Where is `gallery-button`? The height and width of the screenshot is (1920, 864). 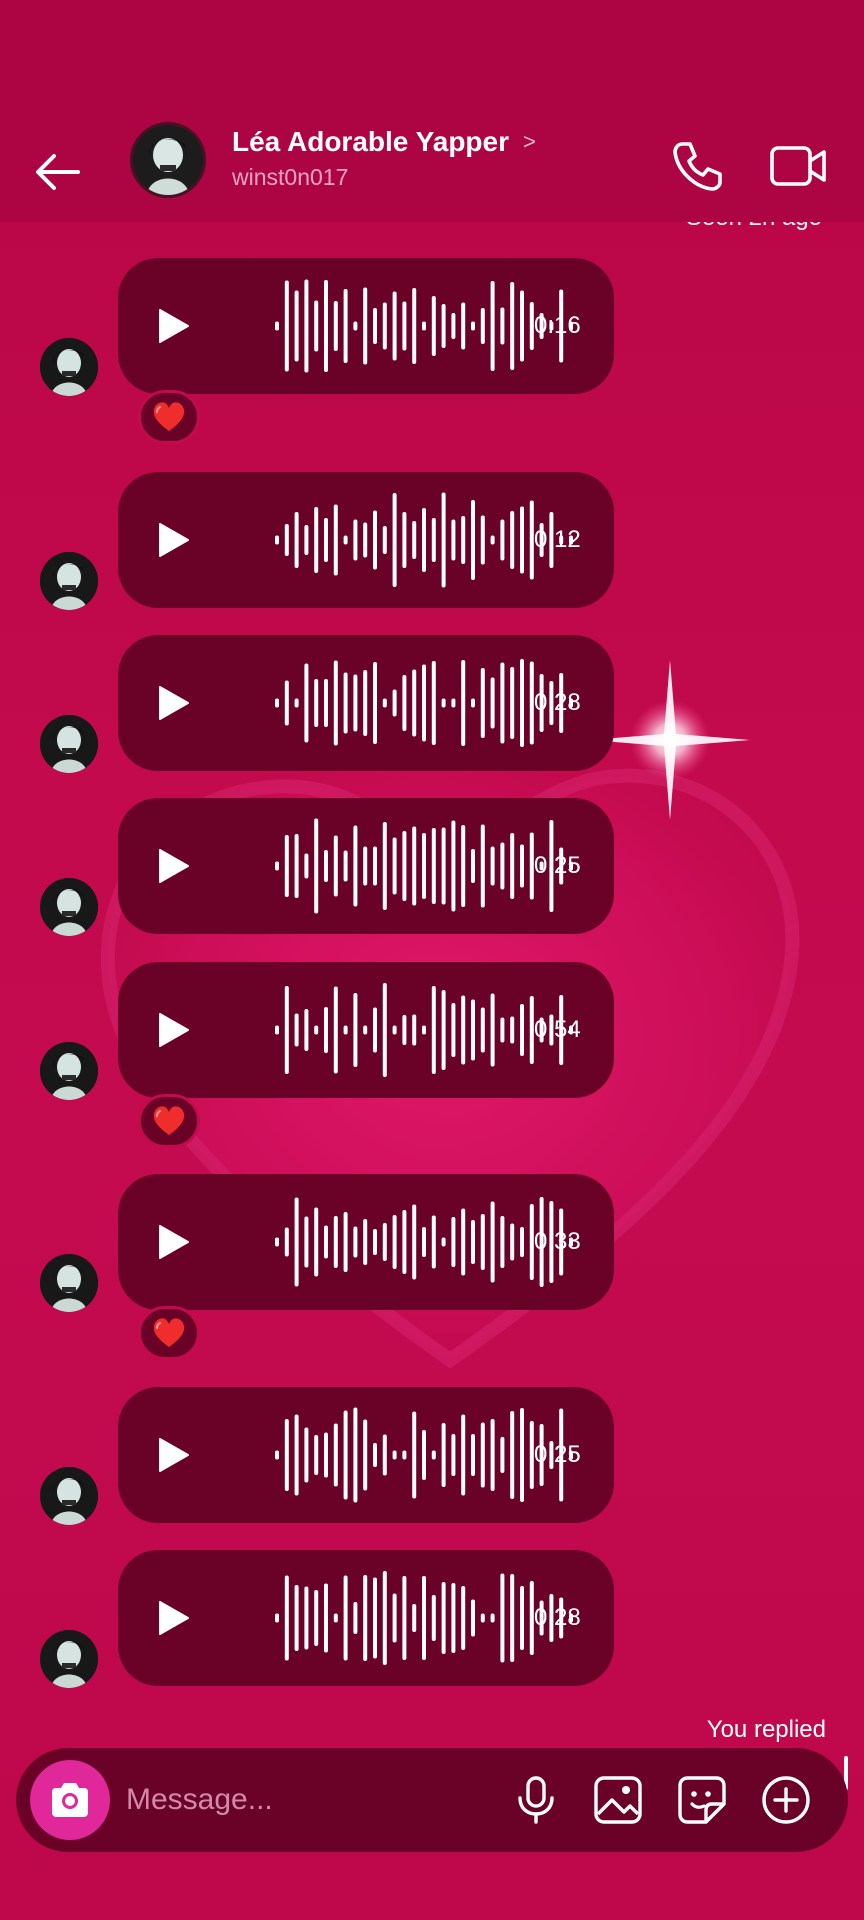 gallery-button is located at coordinates (618, 1800).